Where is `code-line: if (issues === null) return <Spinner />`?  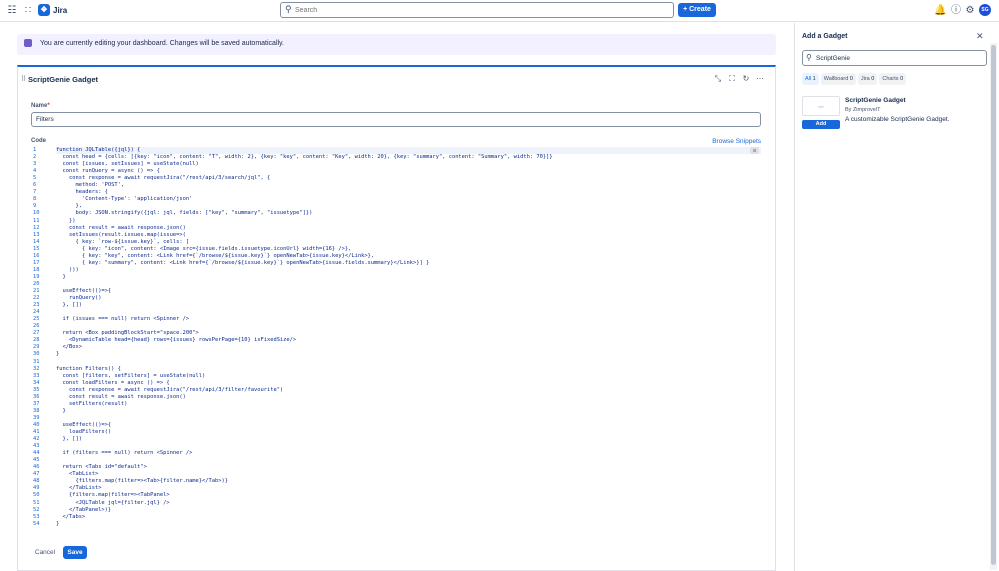 code-line: if (issues === null) return <Spinner /> is located at coordinates (122, 319).